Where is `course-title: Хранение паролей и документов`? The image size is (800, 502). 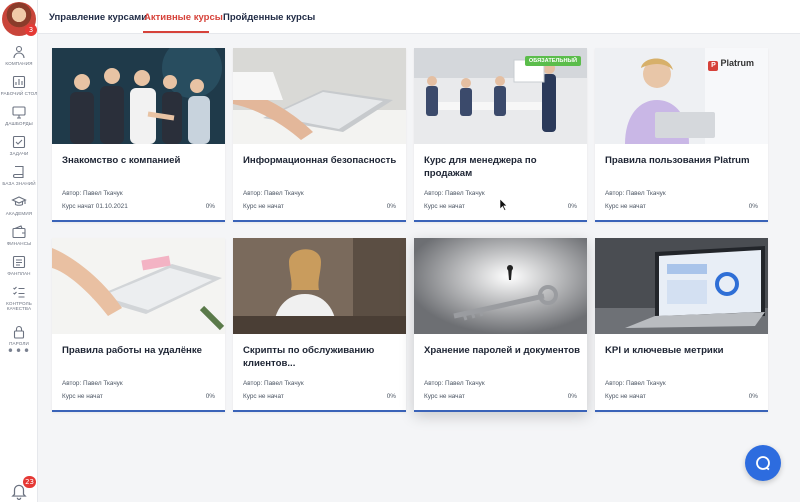 course-title: Хранение паролей и документов is located at coordinates (502, 350).